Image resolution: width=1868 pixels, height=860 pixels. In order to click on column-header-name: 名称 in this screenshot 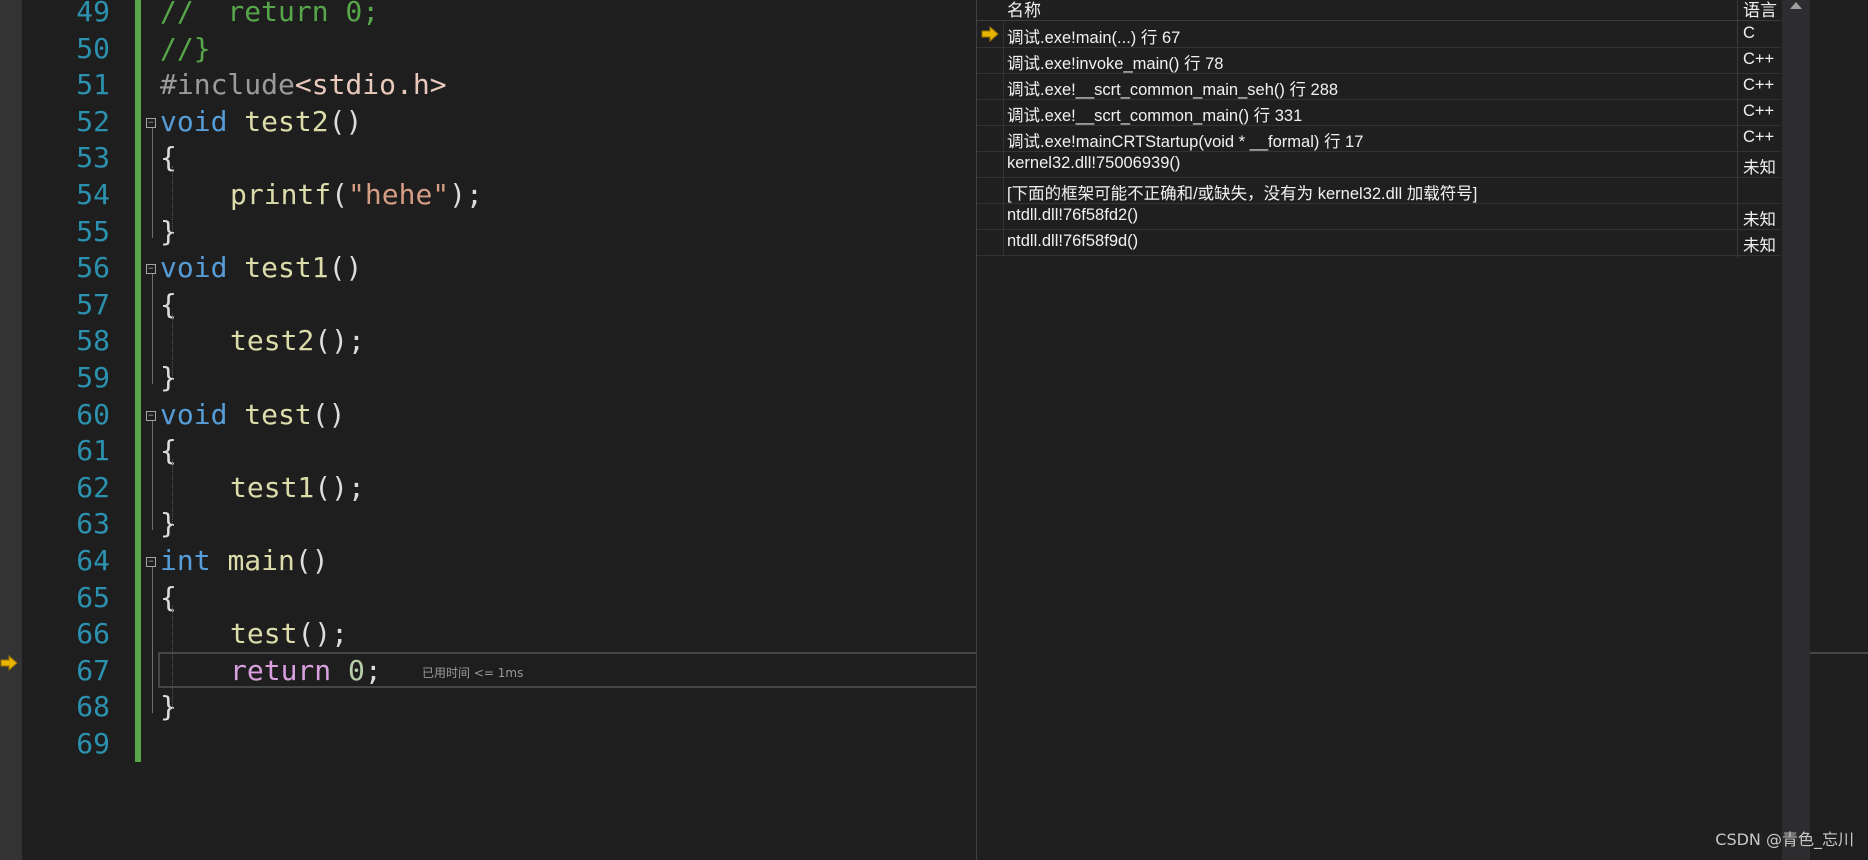, I will do `click(1024, 10)`.